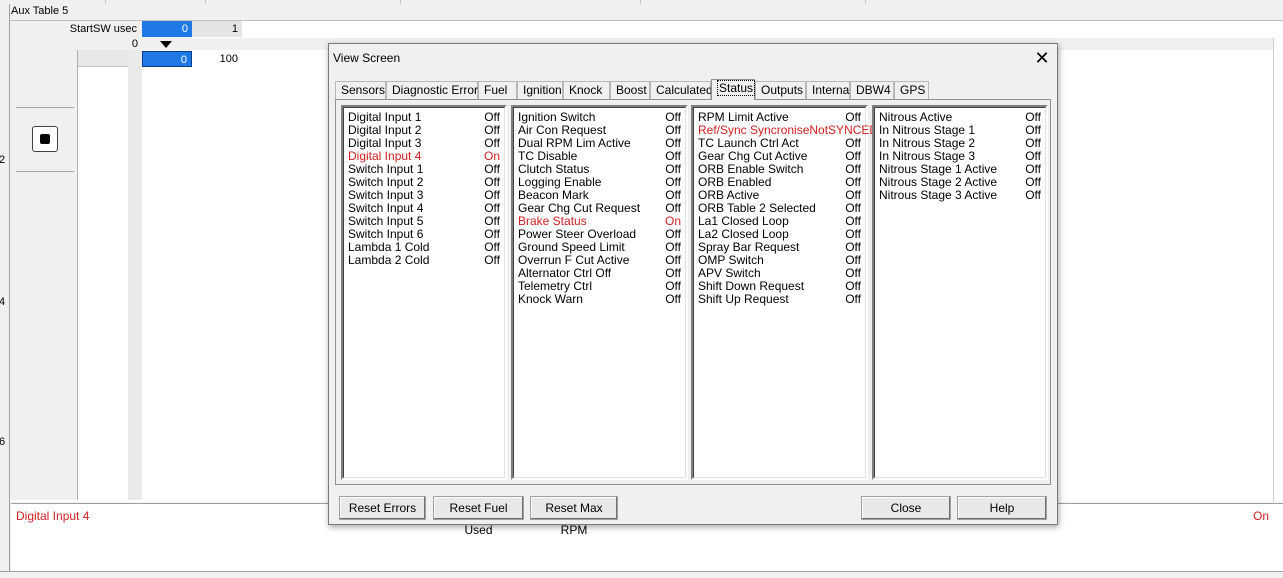 Image resolution: width=1283 pixels, height=578 pixels. Describe the element at coordinates (103, 58) in the screenshot. I see `row-header-cell` at that location.